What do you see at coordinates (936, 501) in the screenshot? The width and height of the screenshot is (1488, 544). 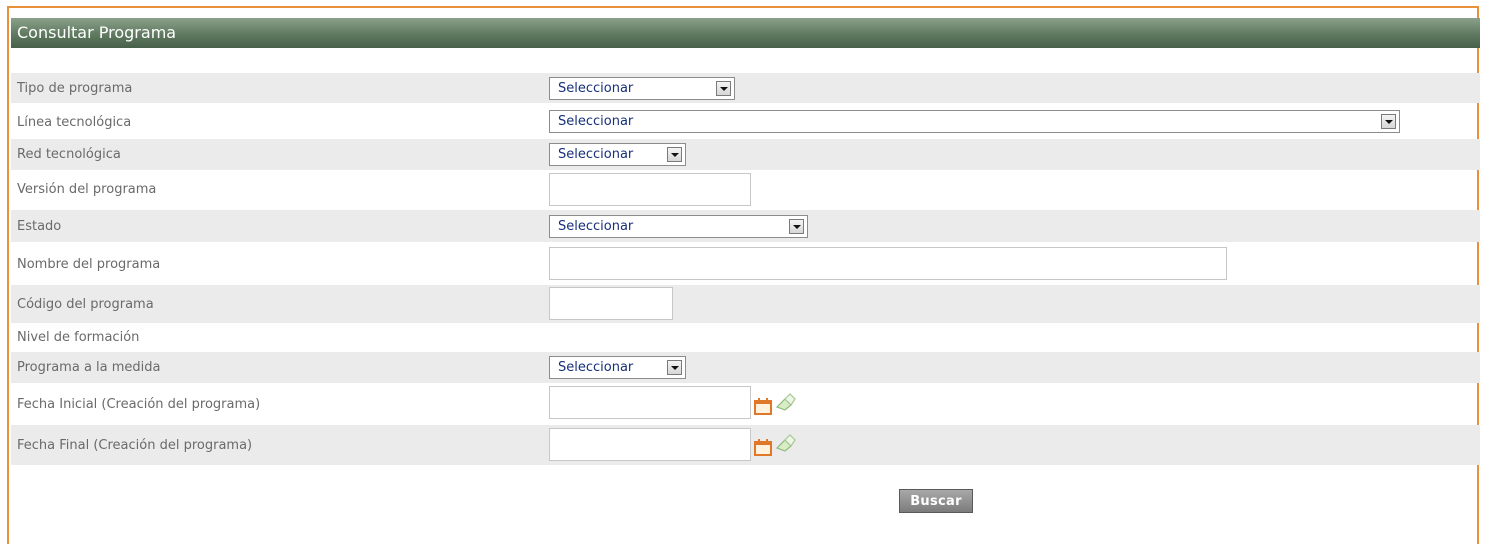 I see `buscar-button: Buscar` at bounding box center [936, 501].